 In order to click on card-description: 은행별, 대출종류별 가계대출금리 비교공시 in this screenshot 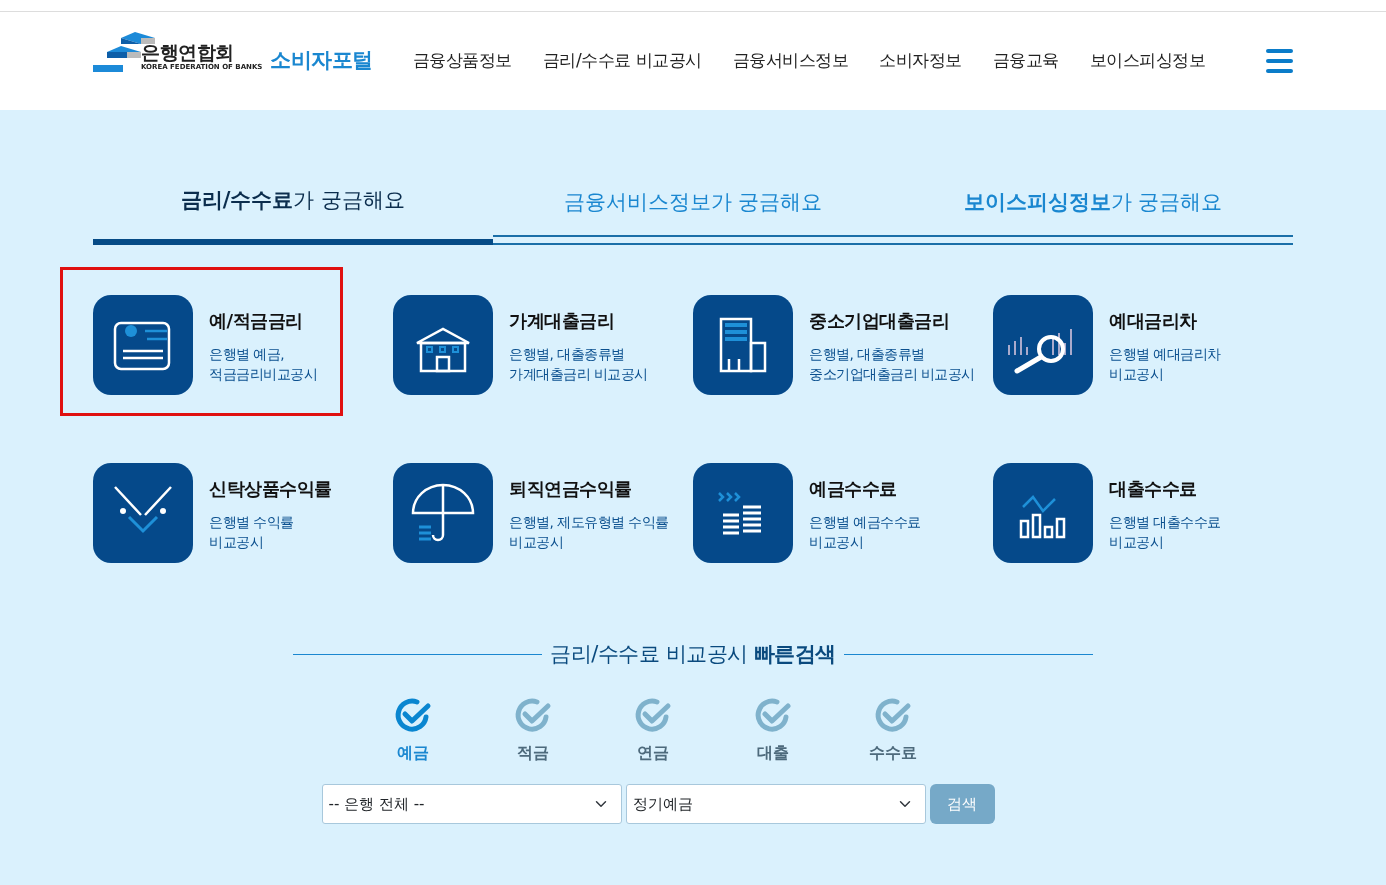, I will do `click(578, 364)`.